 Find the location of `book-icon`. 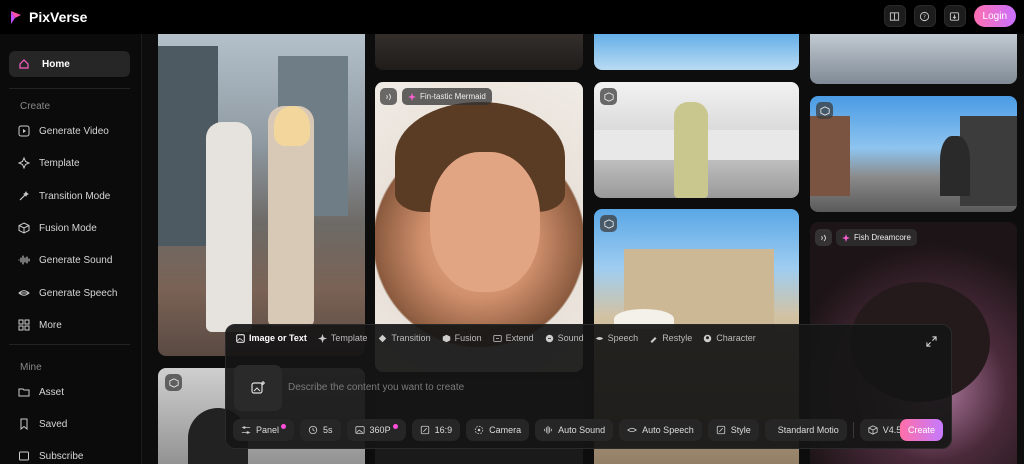

book-icon is located at coordinates (894, 16).